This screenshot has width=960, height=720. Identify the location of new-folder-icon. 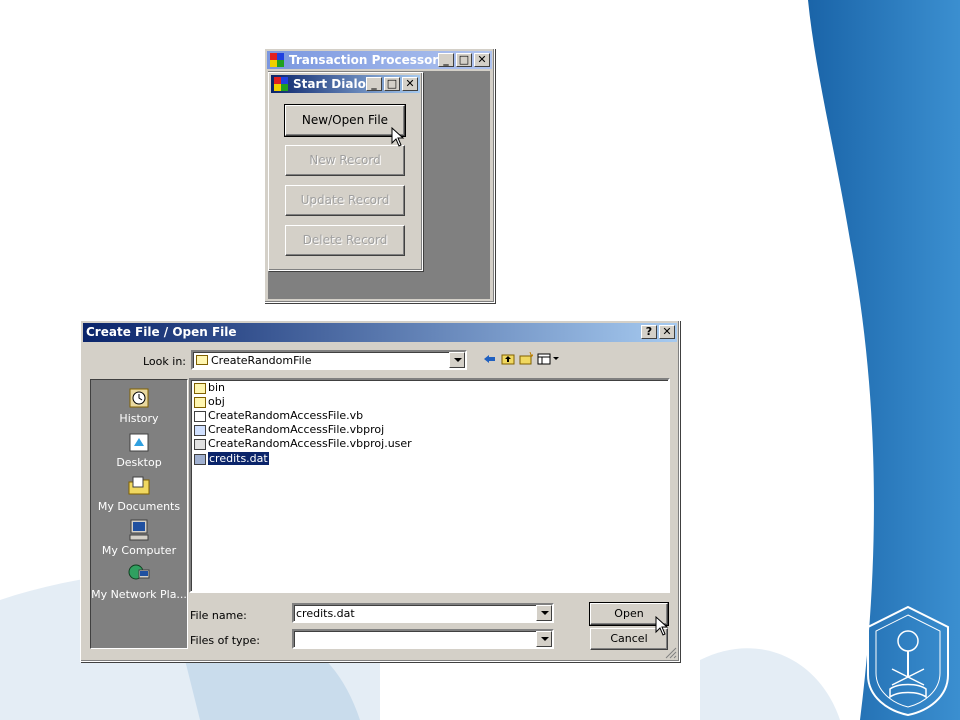
(526, 358).